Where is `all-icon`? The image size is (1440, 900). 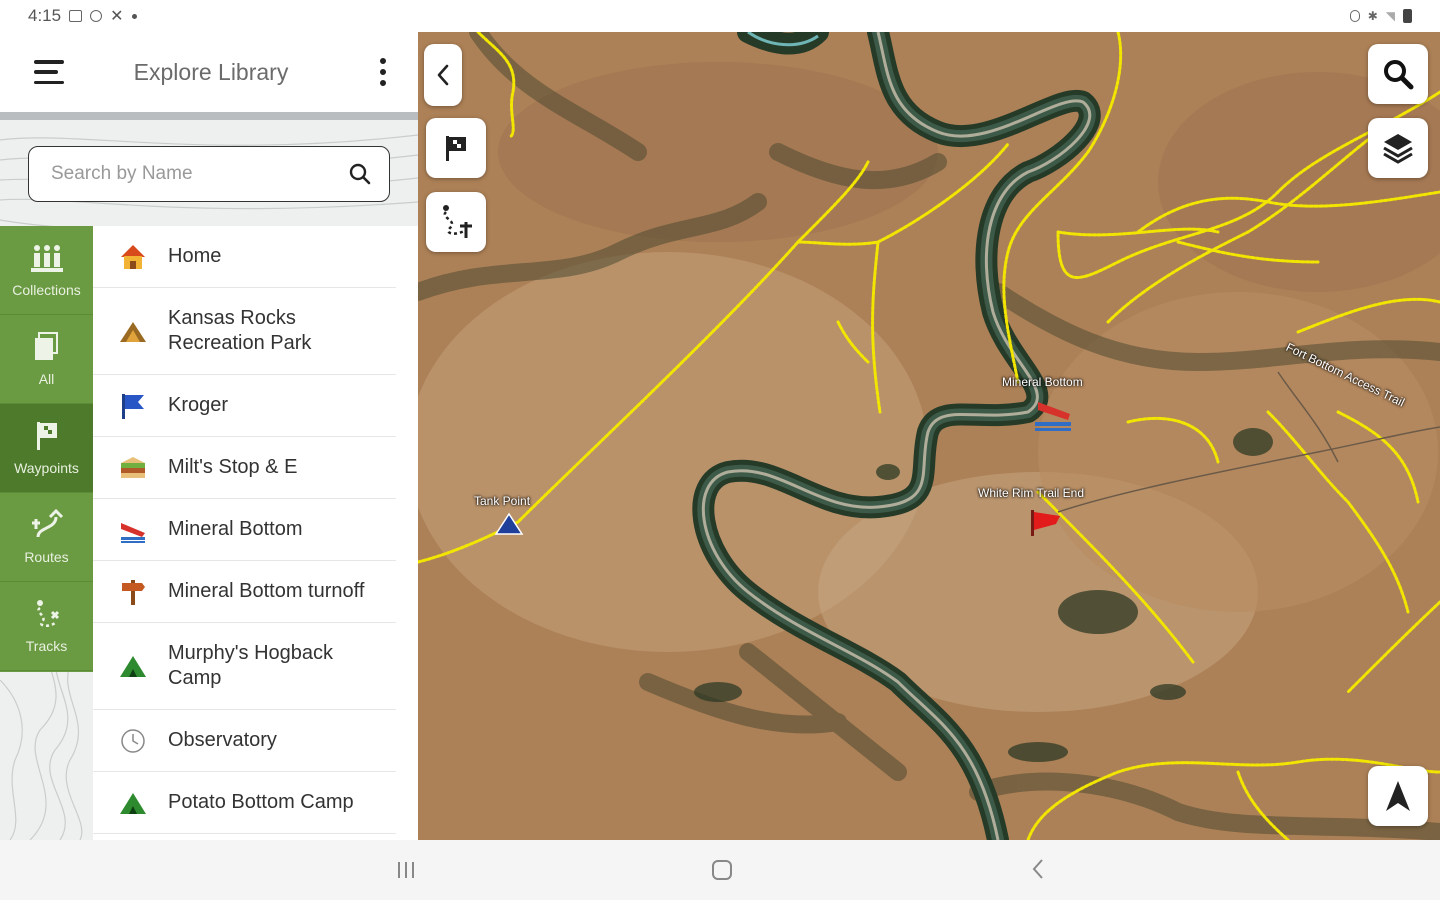 all-icon is located at coordinates (46, 346).